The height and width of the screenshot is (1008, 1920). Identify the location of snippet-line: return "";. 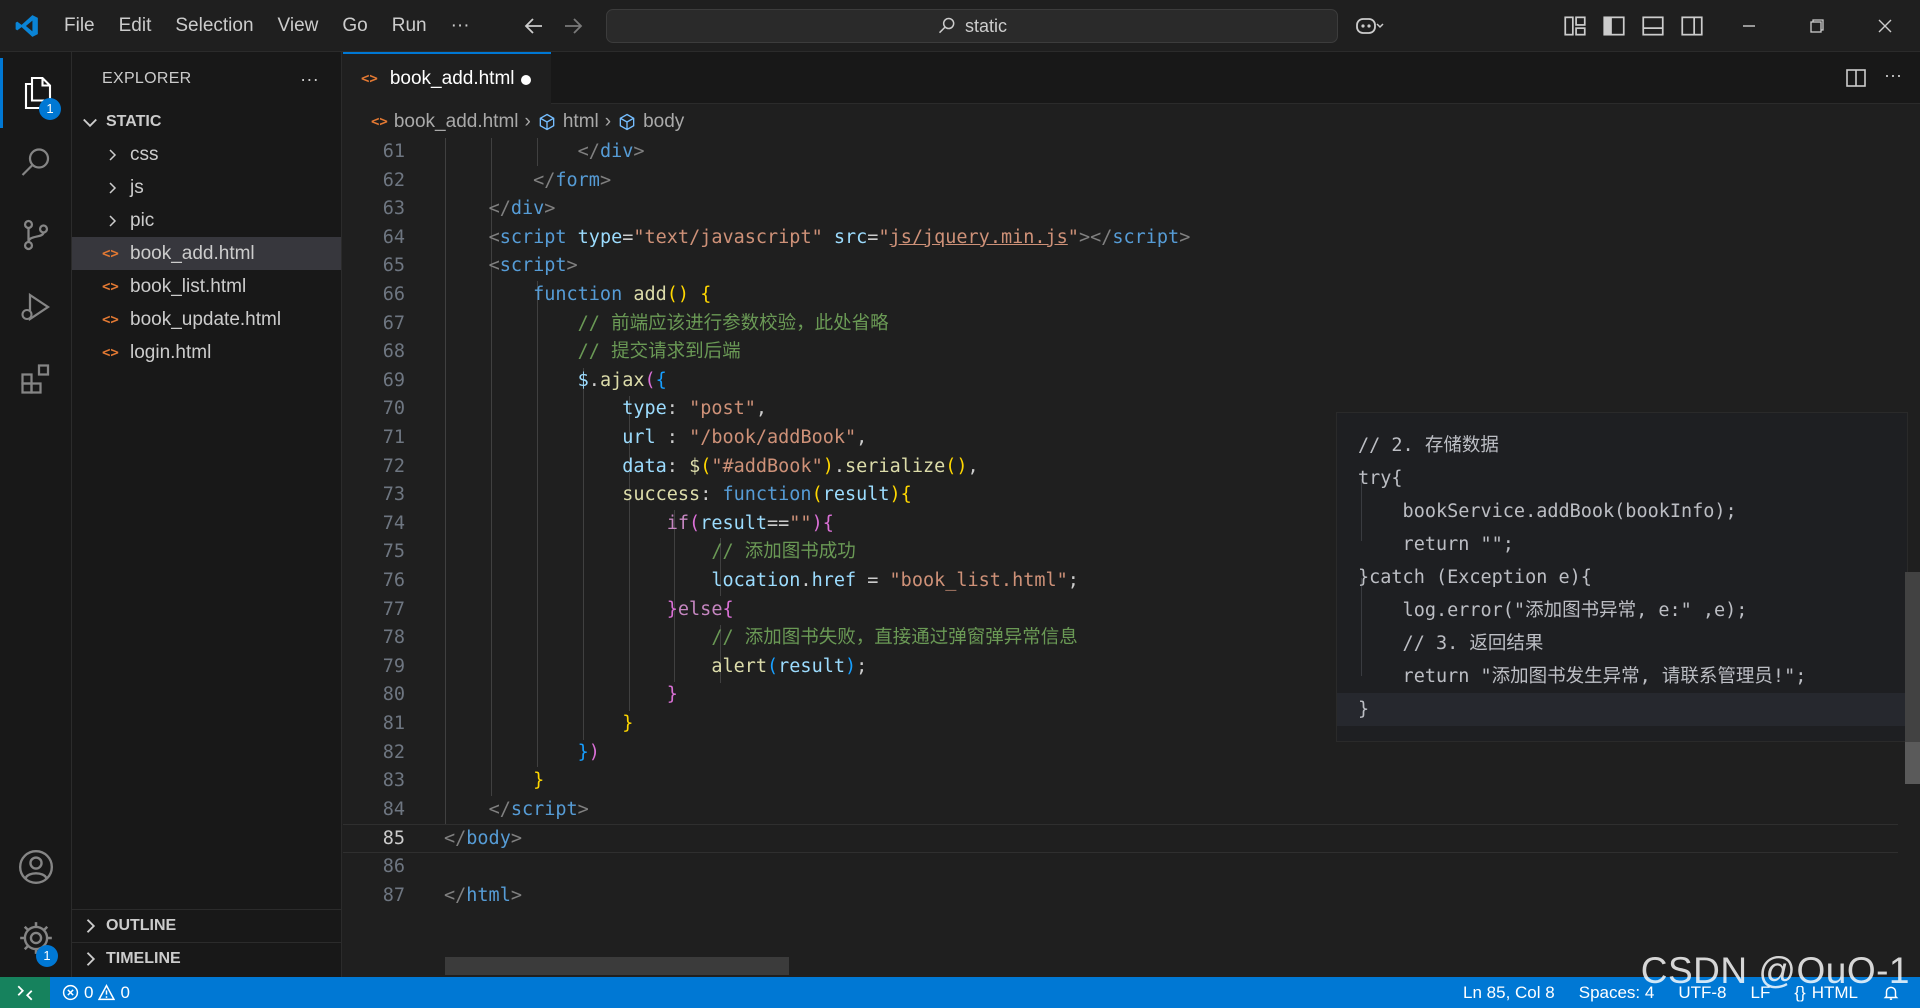
(1436, 544).